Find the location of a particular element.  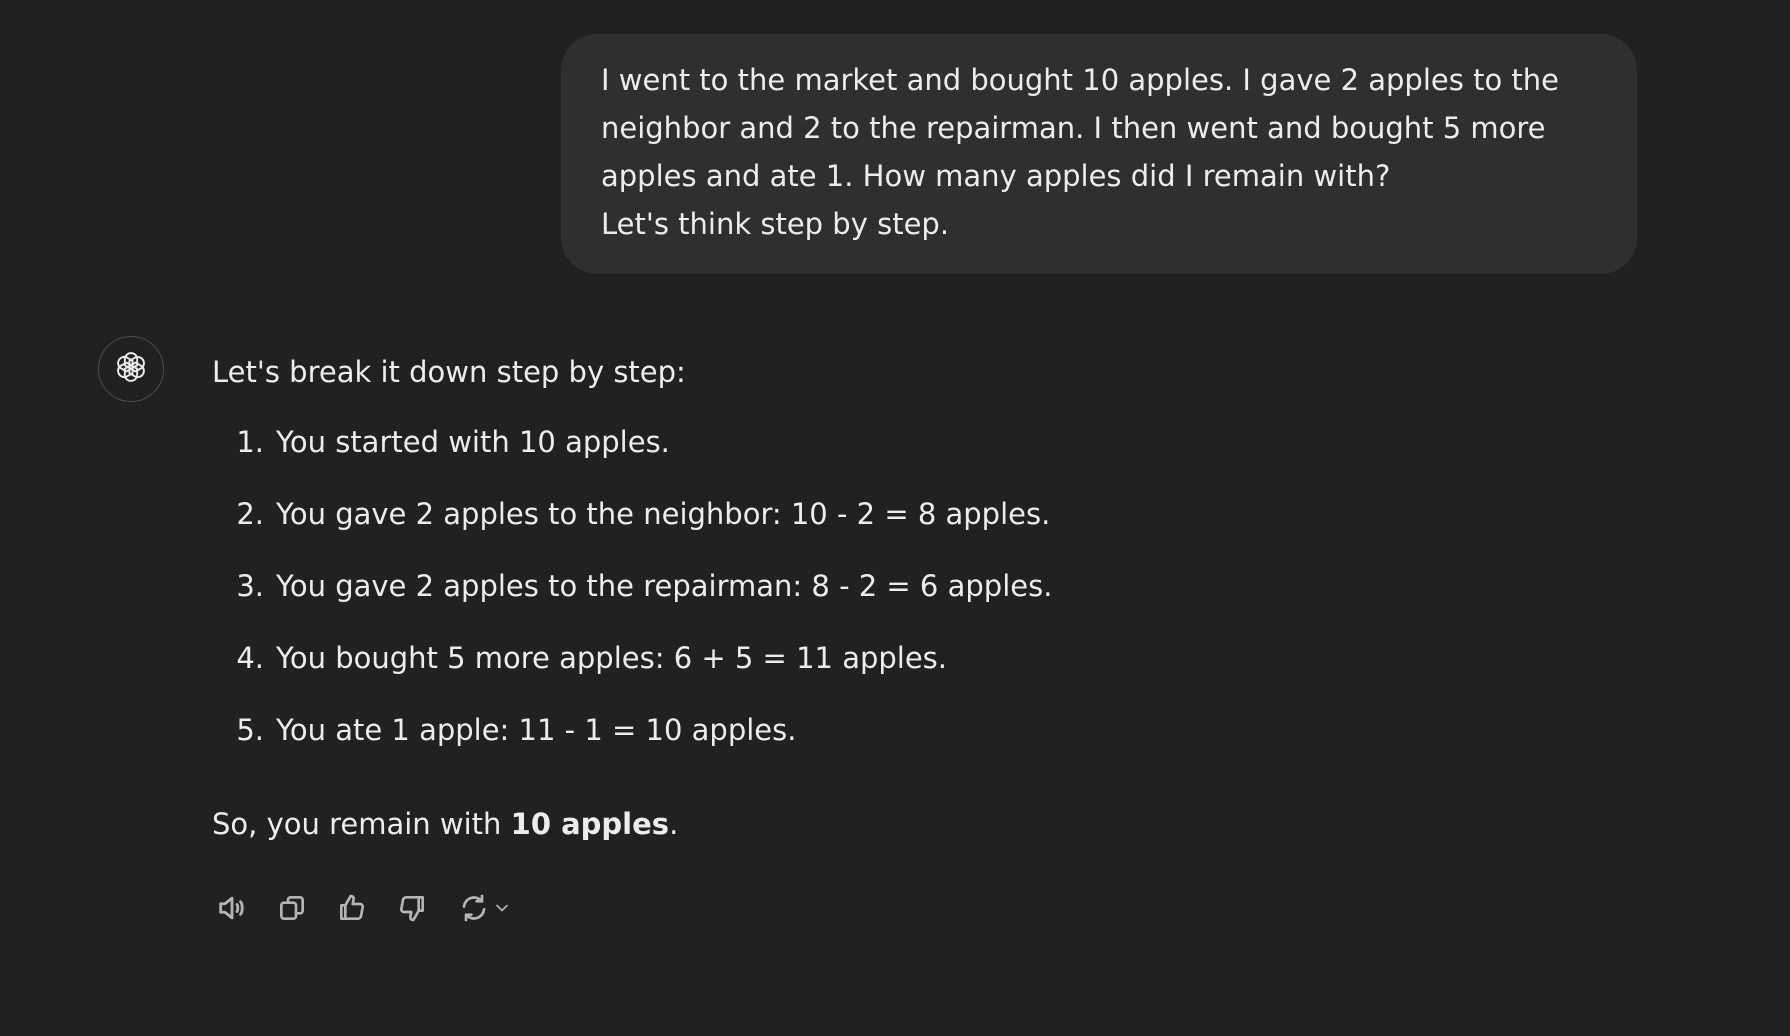

regenerate-button is located at coordinates (485, 910).